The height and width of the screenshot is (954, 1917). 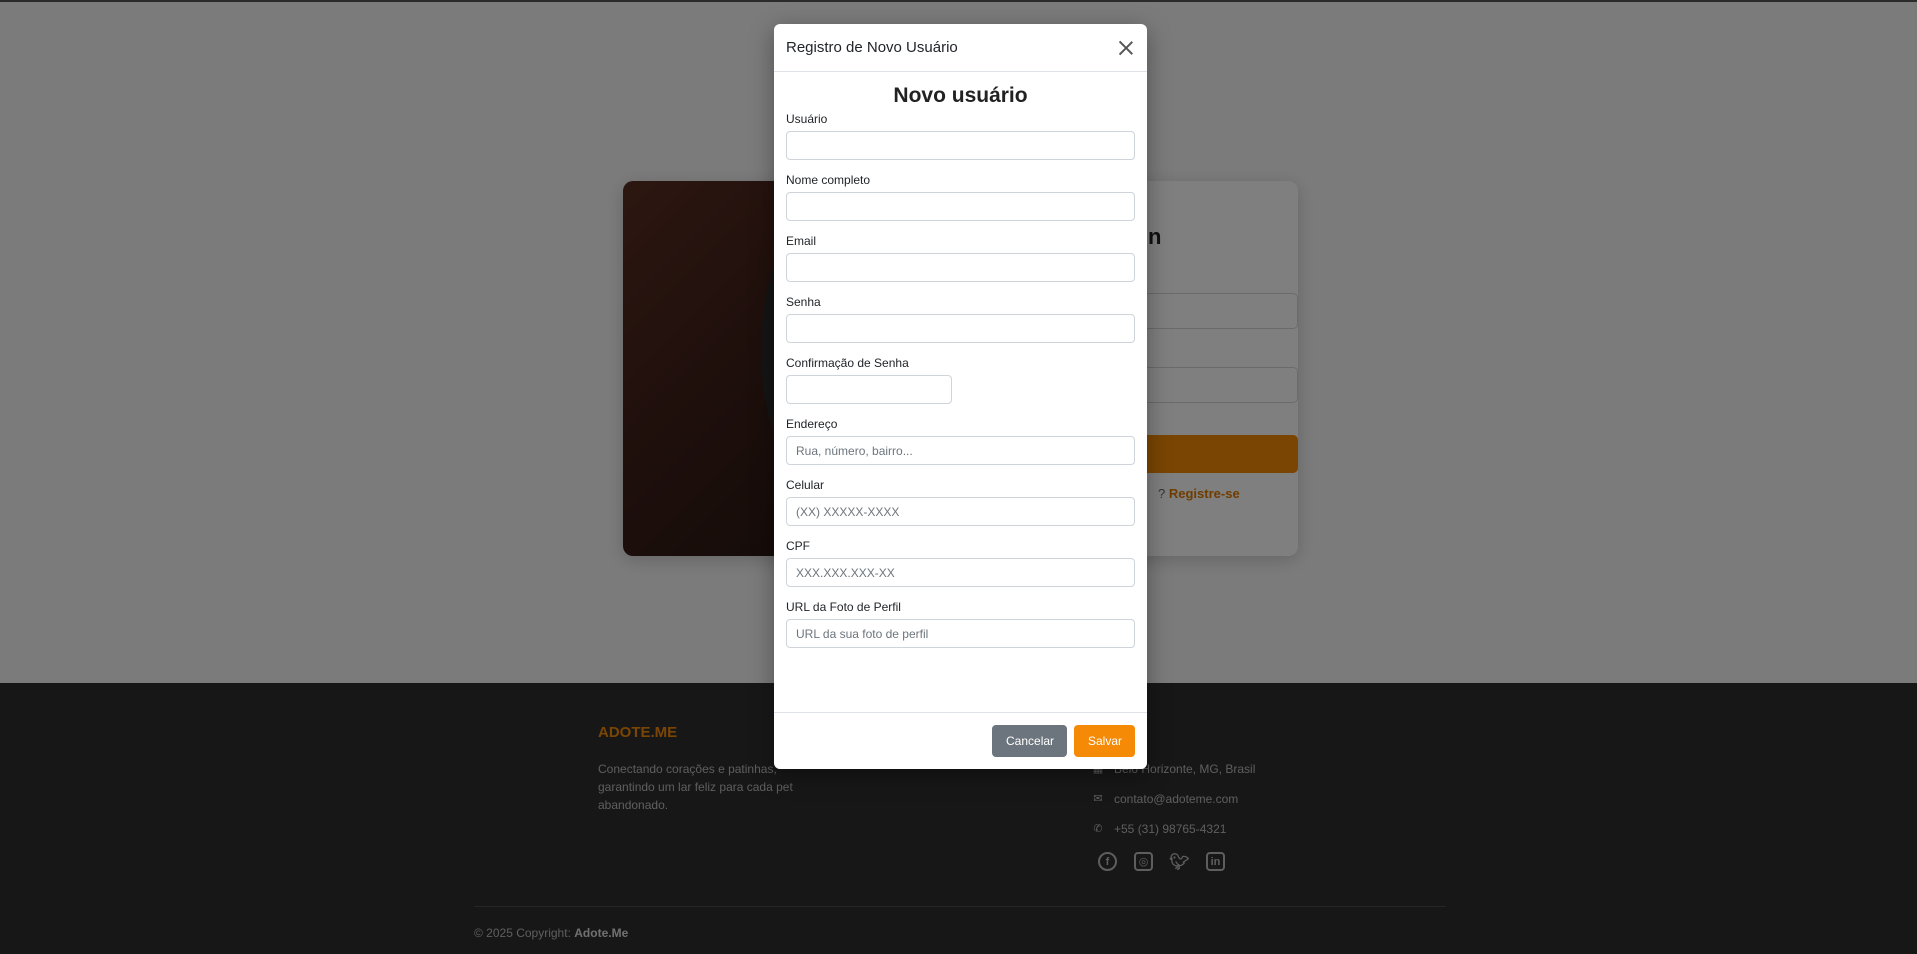 What do you see at coordinates (872, 47) in the screenshot?
I see `modal-title: Registro de Novo Usuário` at bounding box center [872, 47].